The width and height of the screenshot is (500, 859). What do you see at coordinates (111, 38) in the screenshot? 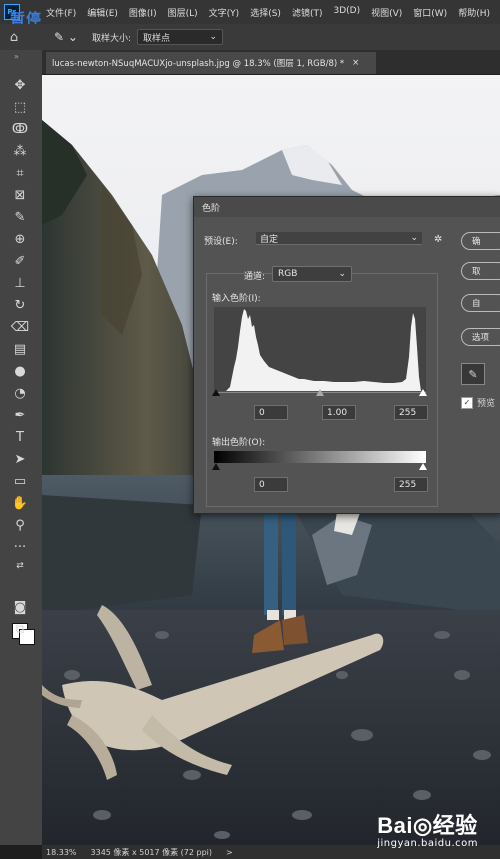
I see `sample-size-label: 取样大小:` at bounding box center [111, 38].